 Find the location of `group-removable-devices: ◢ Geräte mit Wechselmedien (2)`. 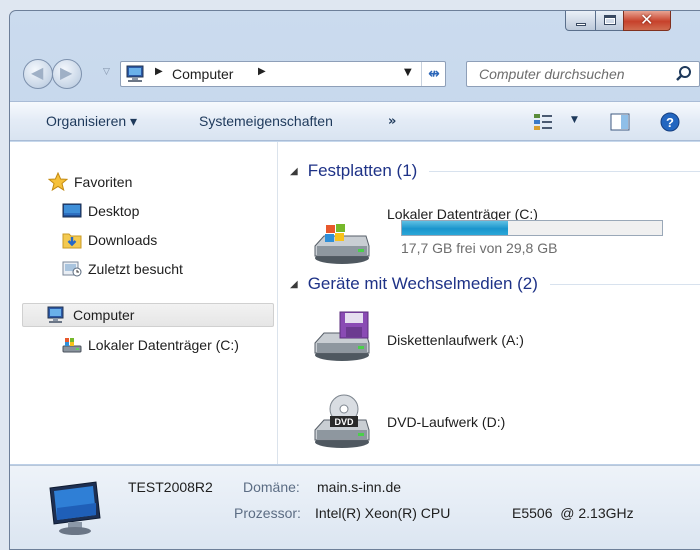

group-removable-devices: ◢ Geräte mit Wechselmedien (2) is located at coordinates (495, 284).